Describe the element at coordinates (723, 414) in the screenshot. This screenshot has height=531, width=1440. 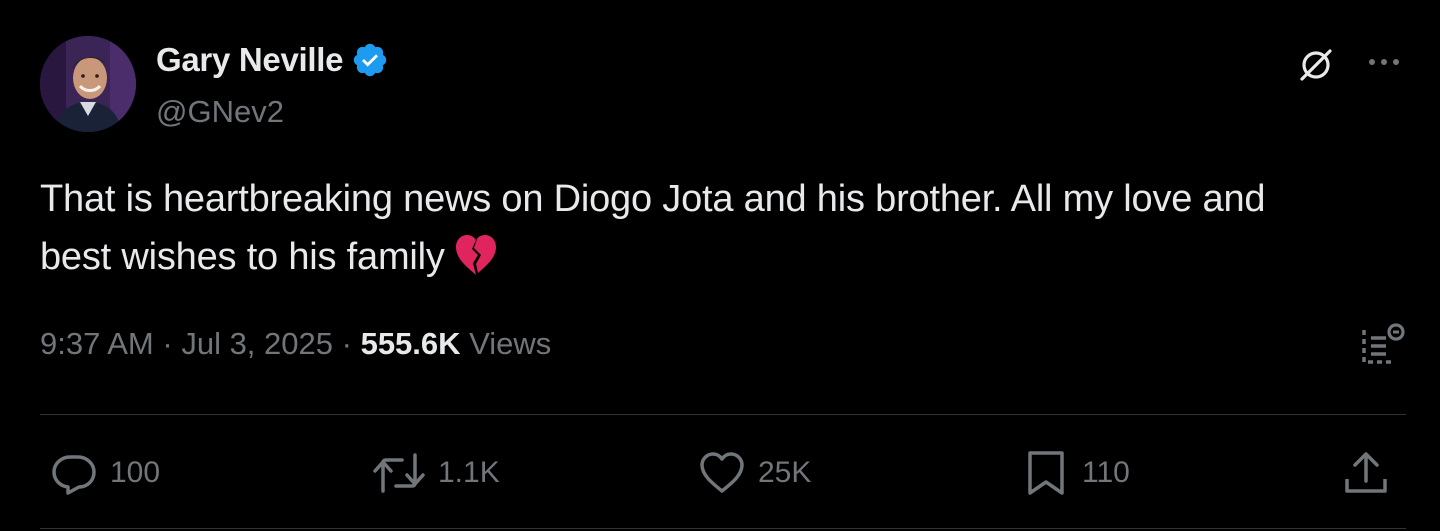
I see `divider` at that location.